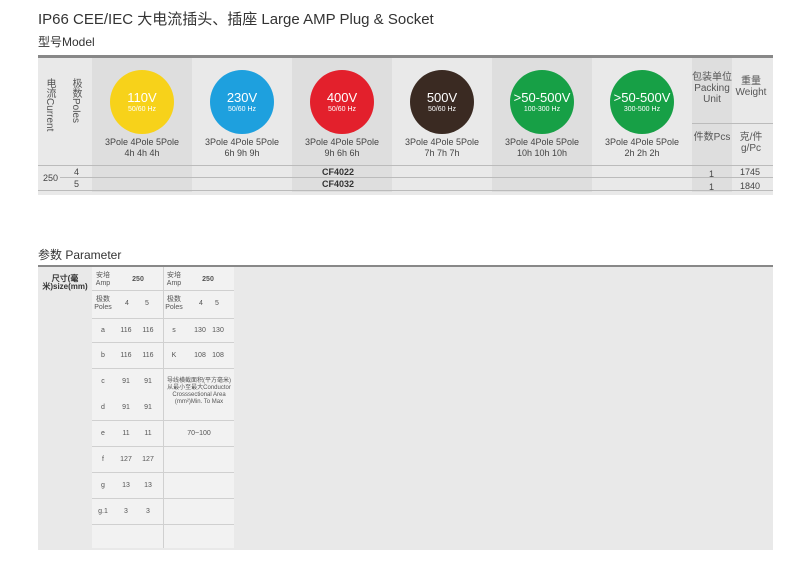 The image size is (790, 576). I want to click on pole-labels: 3Pole 4Pole 5Pole 10h 10h 10h, so click(542, 147).